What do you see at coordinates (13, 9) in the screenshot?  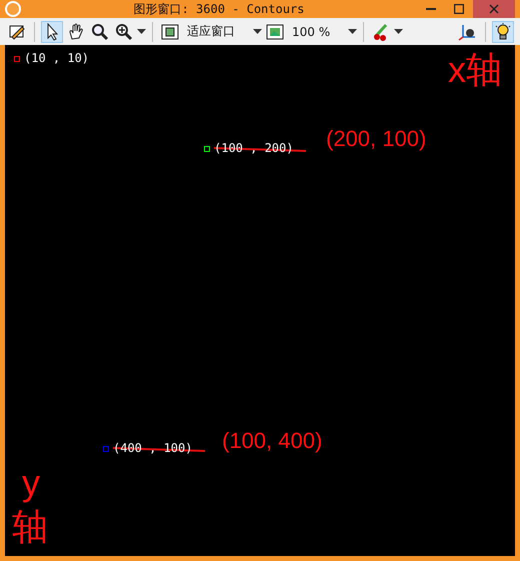 I see `app-logo-icon` at bounding box center [13, 9].